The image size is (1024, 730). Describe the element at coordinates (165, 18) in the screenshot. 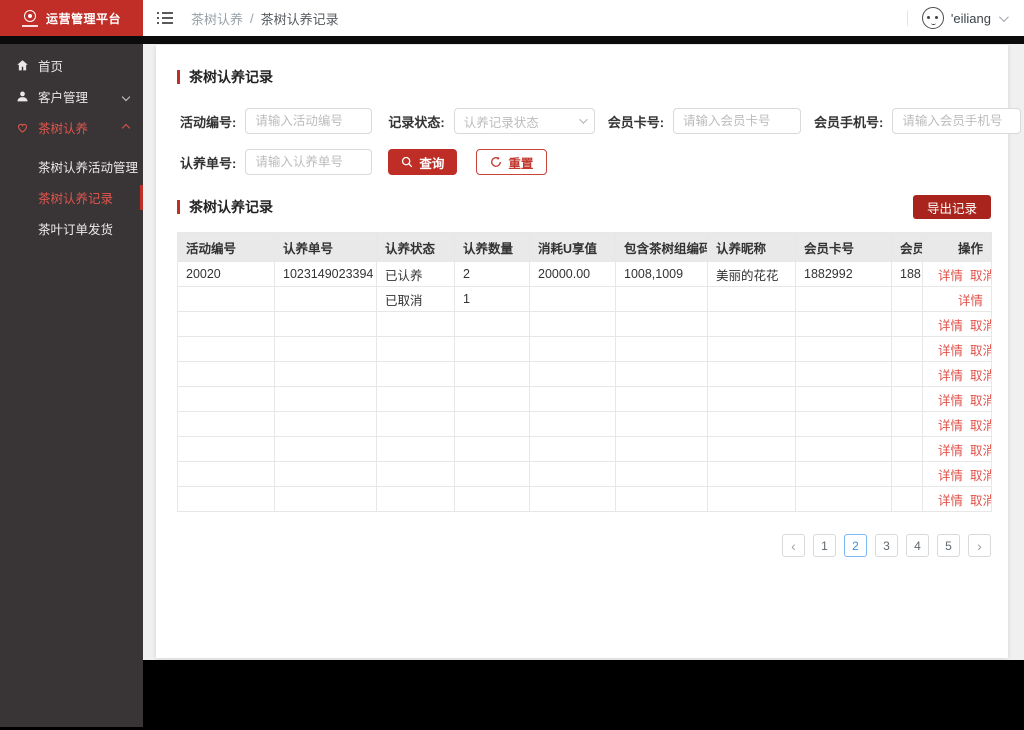

I see `menu-toggle-icon` at that location.